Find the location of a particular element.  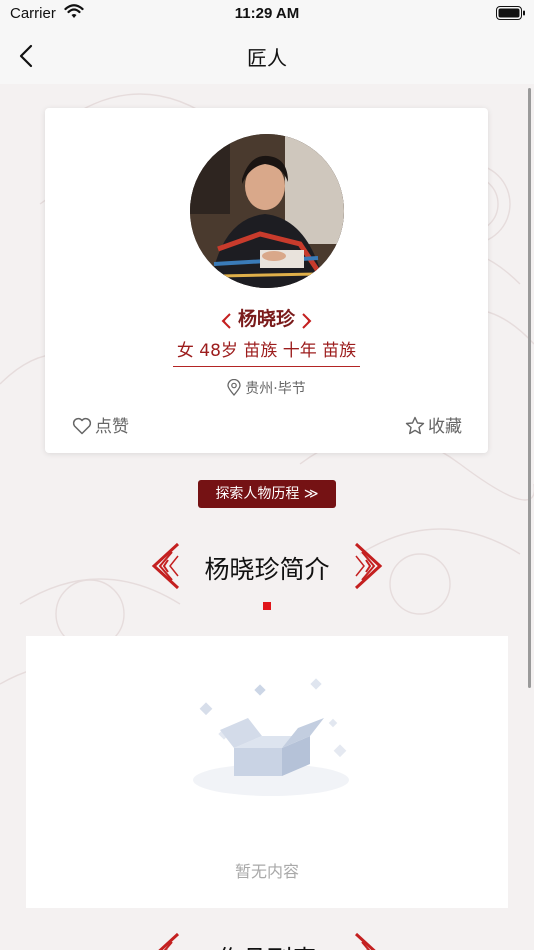

favorite-label: 收藏 is located at coordinates (445, 427).